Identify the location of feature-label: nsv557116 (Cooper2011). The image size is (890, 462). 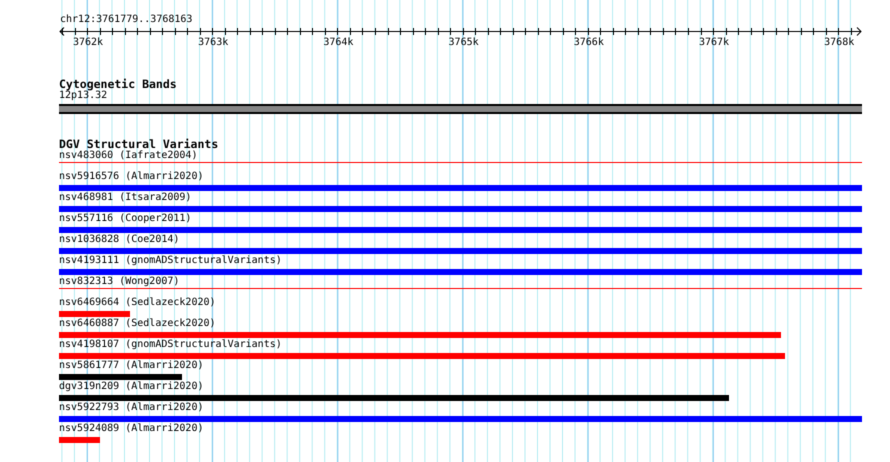
(125, 219).